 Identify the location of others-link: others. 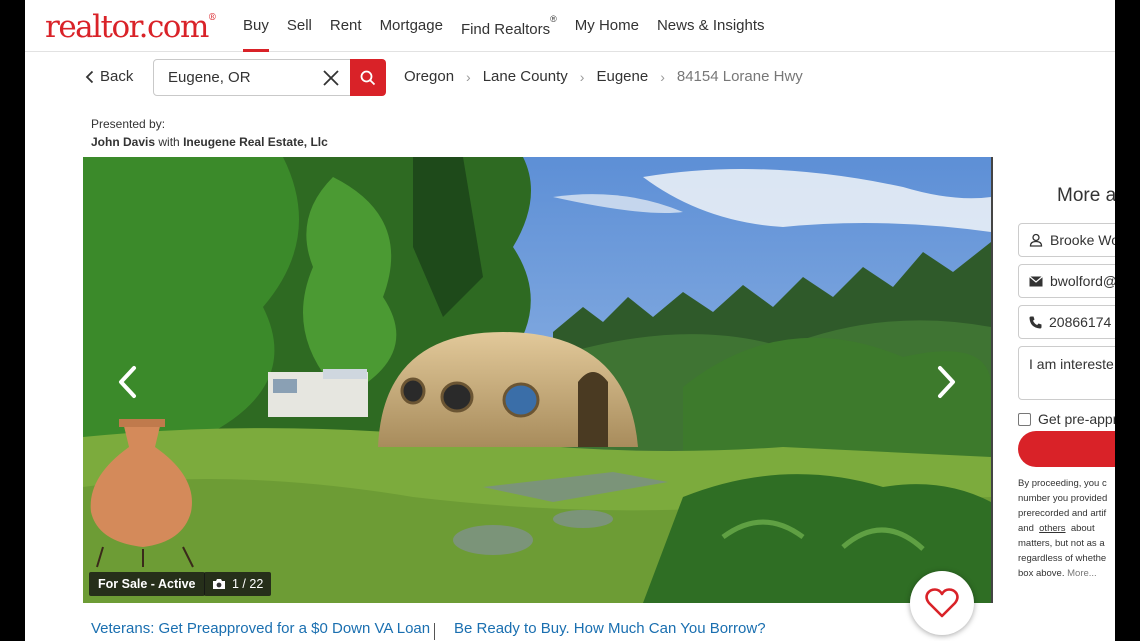
(1052, 528).